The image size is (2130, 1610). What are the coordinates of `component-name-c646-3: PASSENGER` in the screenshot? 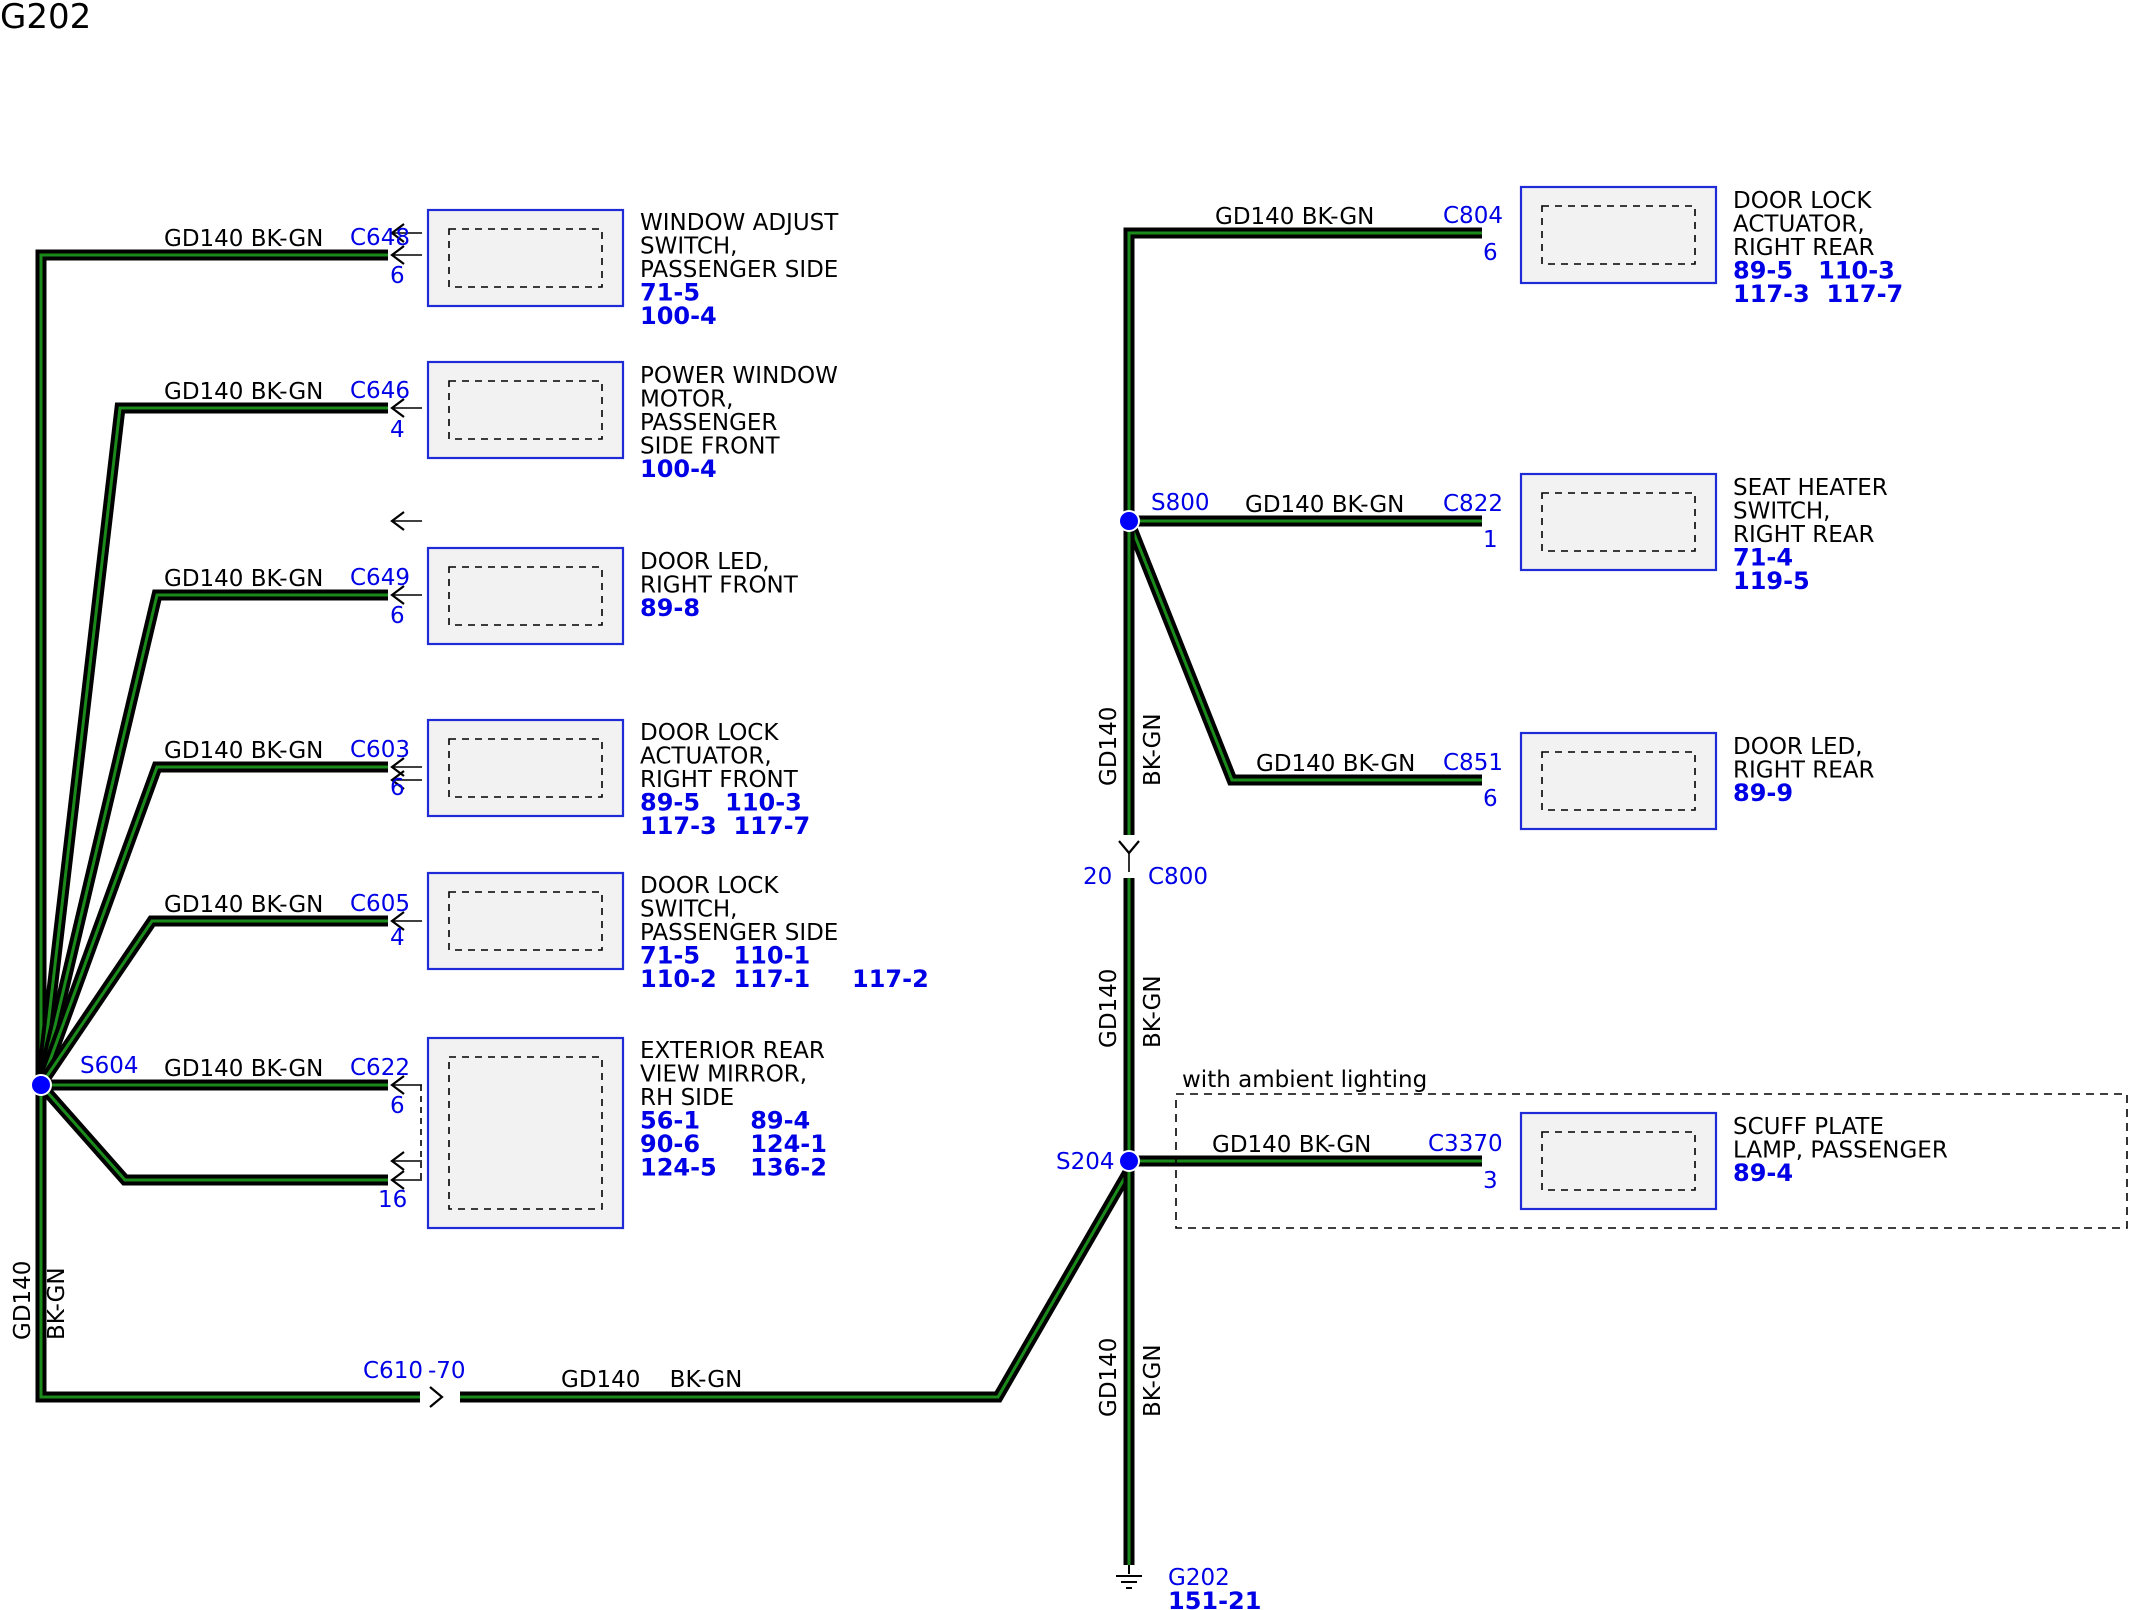 It's located at (708, 423).